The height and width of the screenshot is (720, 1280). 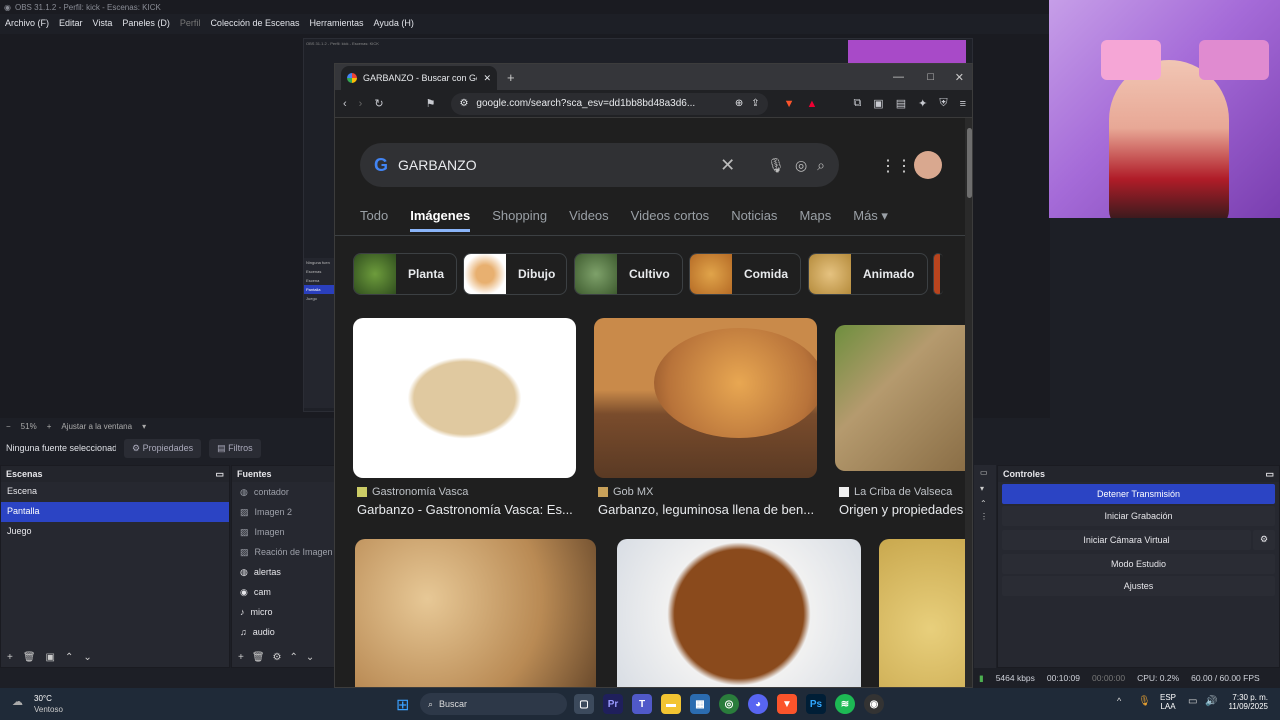 What do you see at coordinates (969, 163) in the screenshot?
I see `scroll-thumb` at bounding box center [969, 163].